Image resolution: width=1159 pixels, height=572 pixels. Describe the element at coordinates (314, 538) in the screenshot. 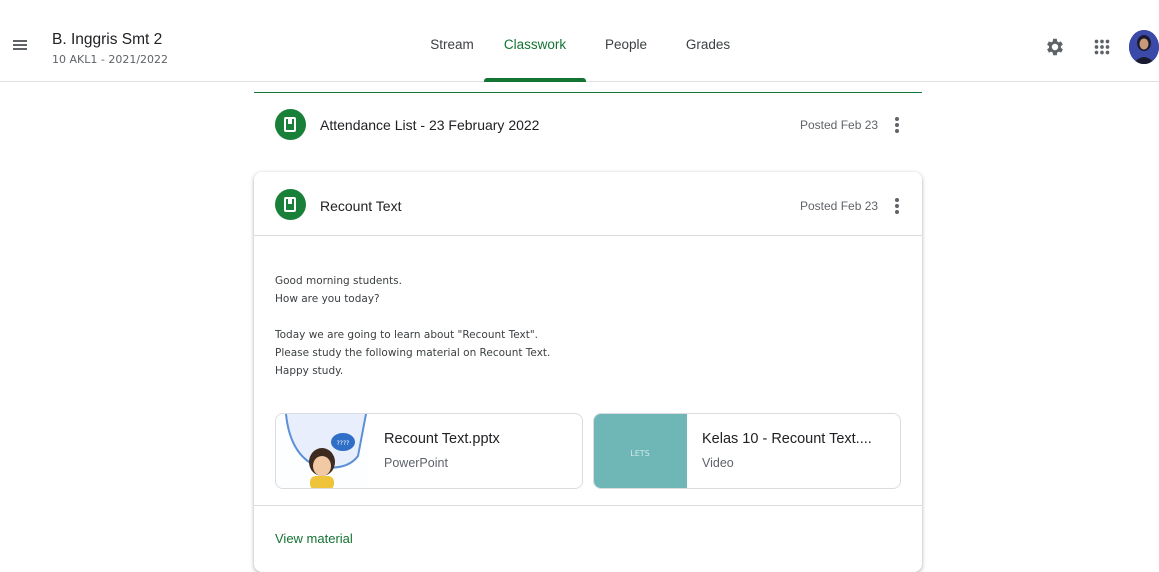

I see `view-material-link: View material` at that location.